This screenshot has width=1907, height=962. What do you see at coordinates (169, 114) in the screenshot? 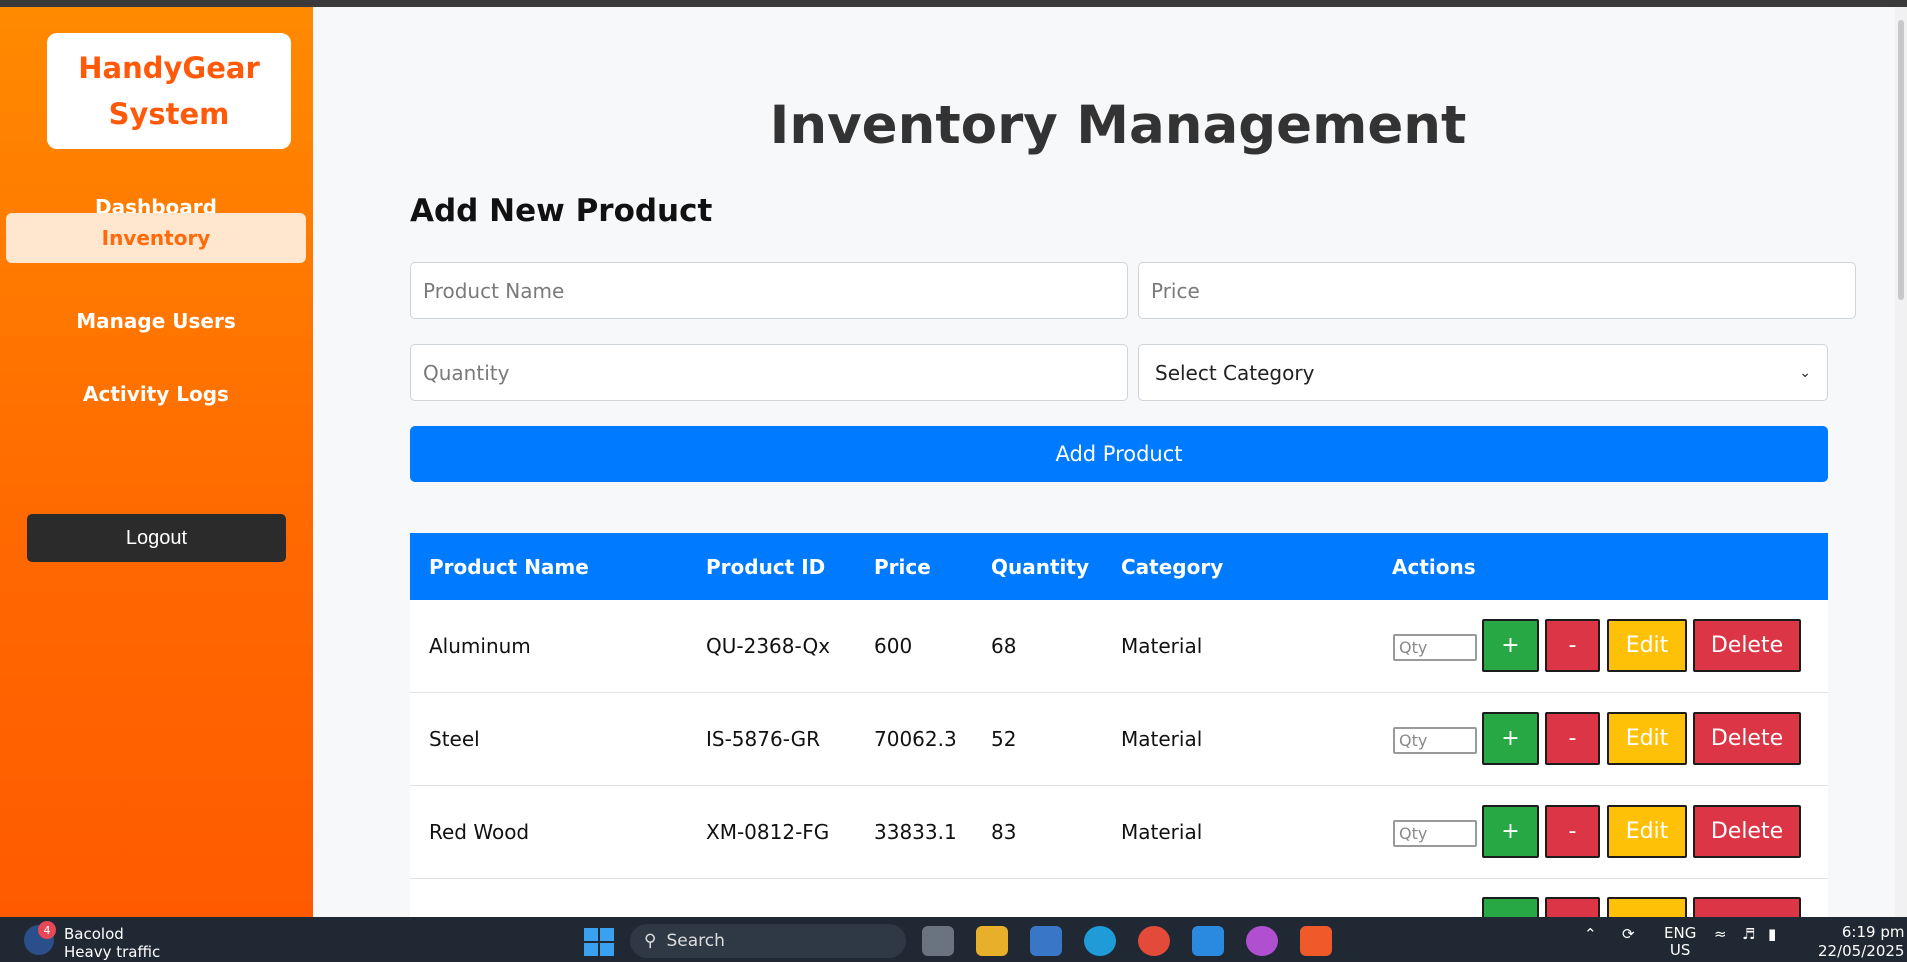
I see `brand-line-2: System` at bounding box center [169, 114].